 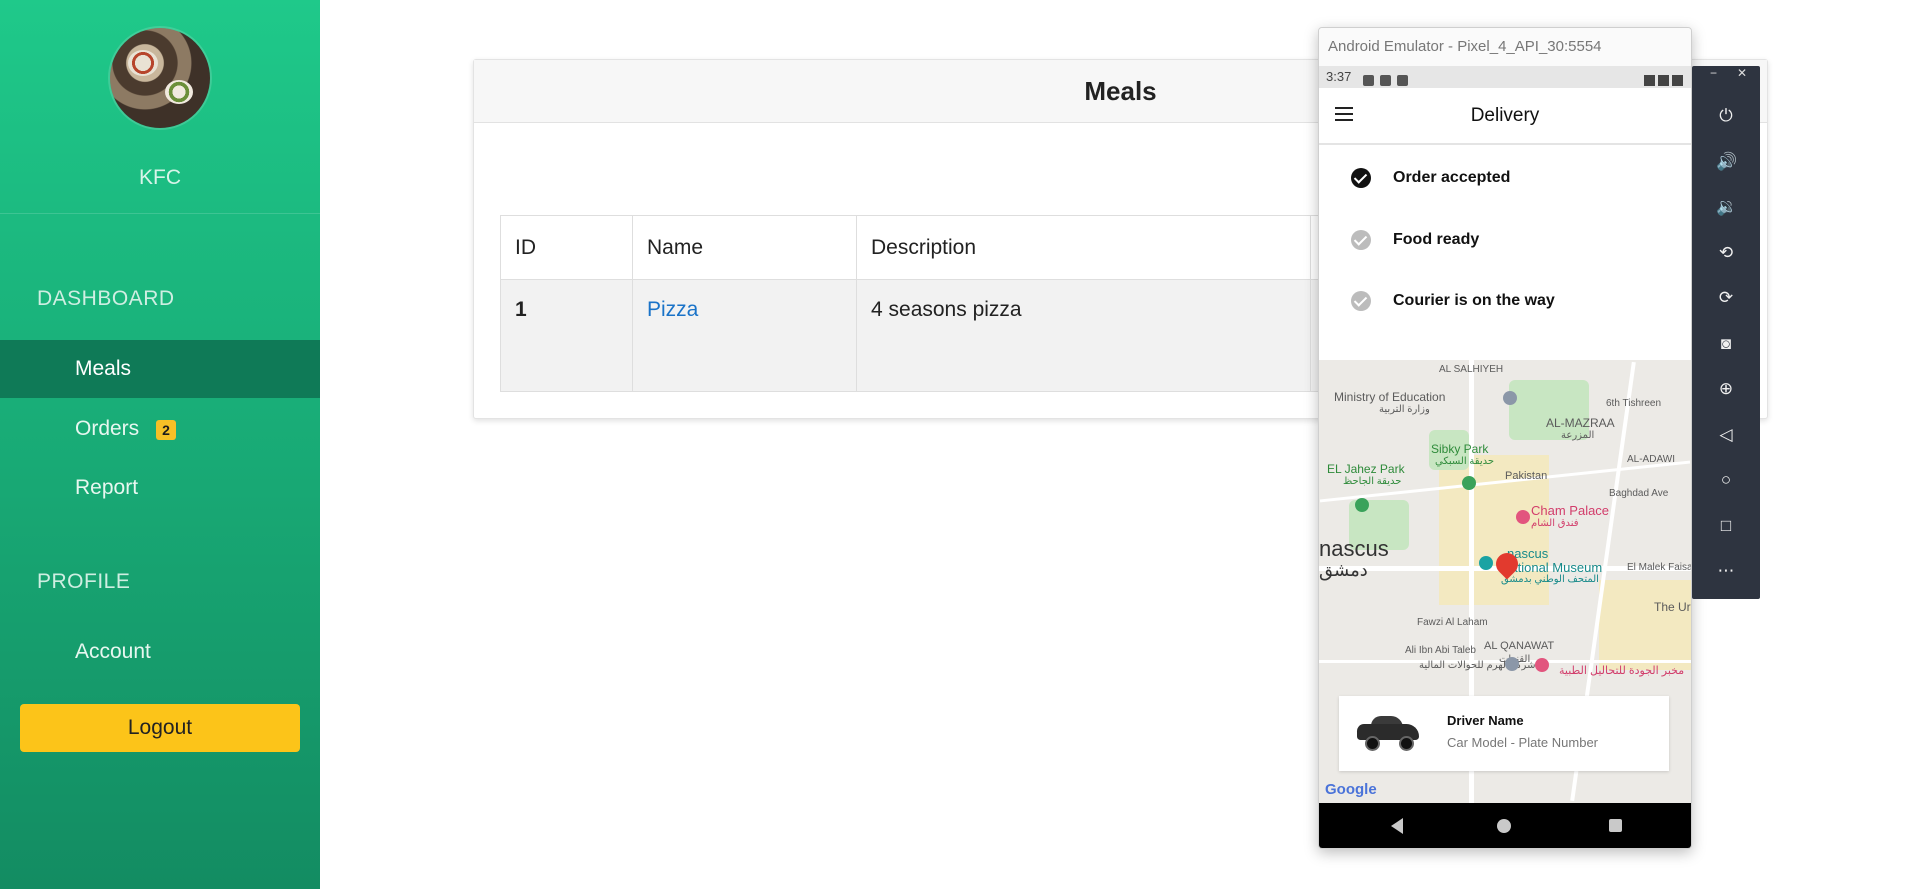 I want to click on cell-name: Pizza, so click(x=744, y=335).